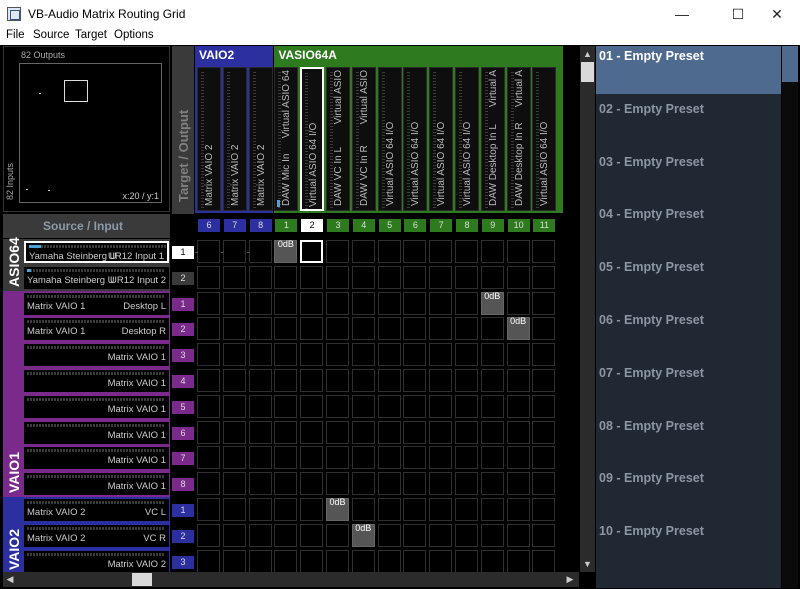  I want to click on output-channel-6: DAW VC In L Virtual ASIO, so click(338, 139).